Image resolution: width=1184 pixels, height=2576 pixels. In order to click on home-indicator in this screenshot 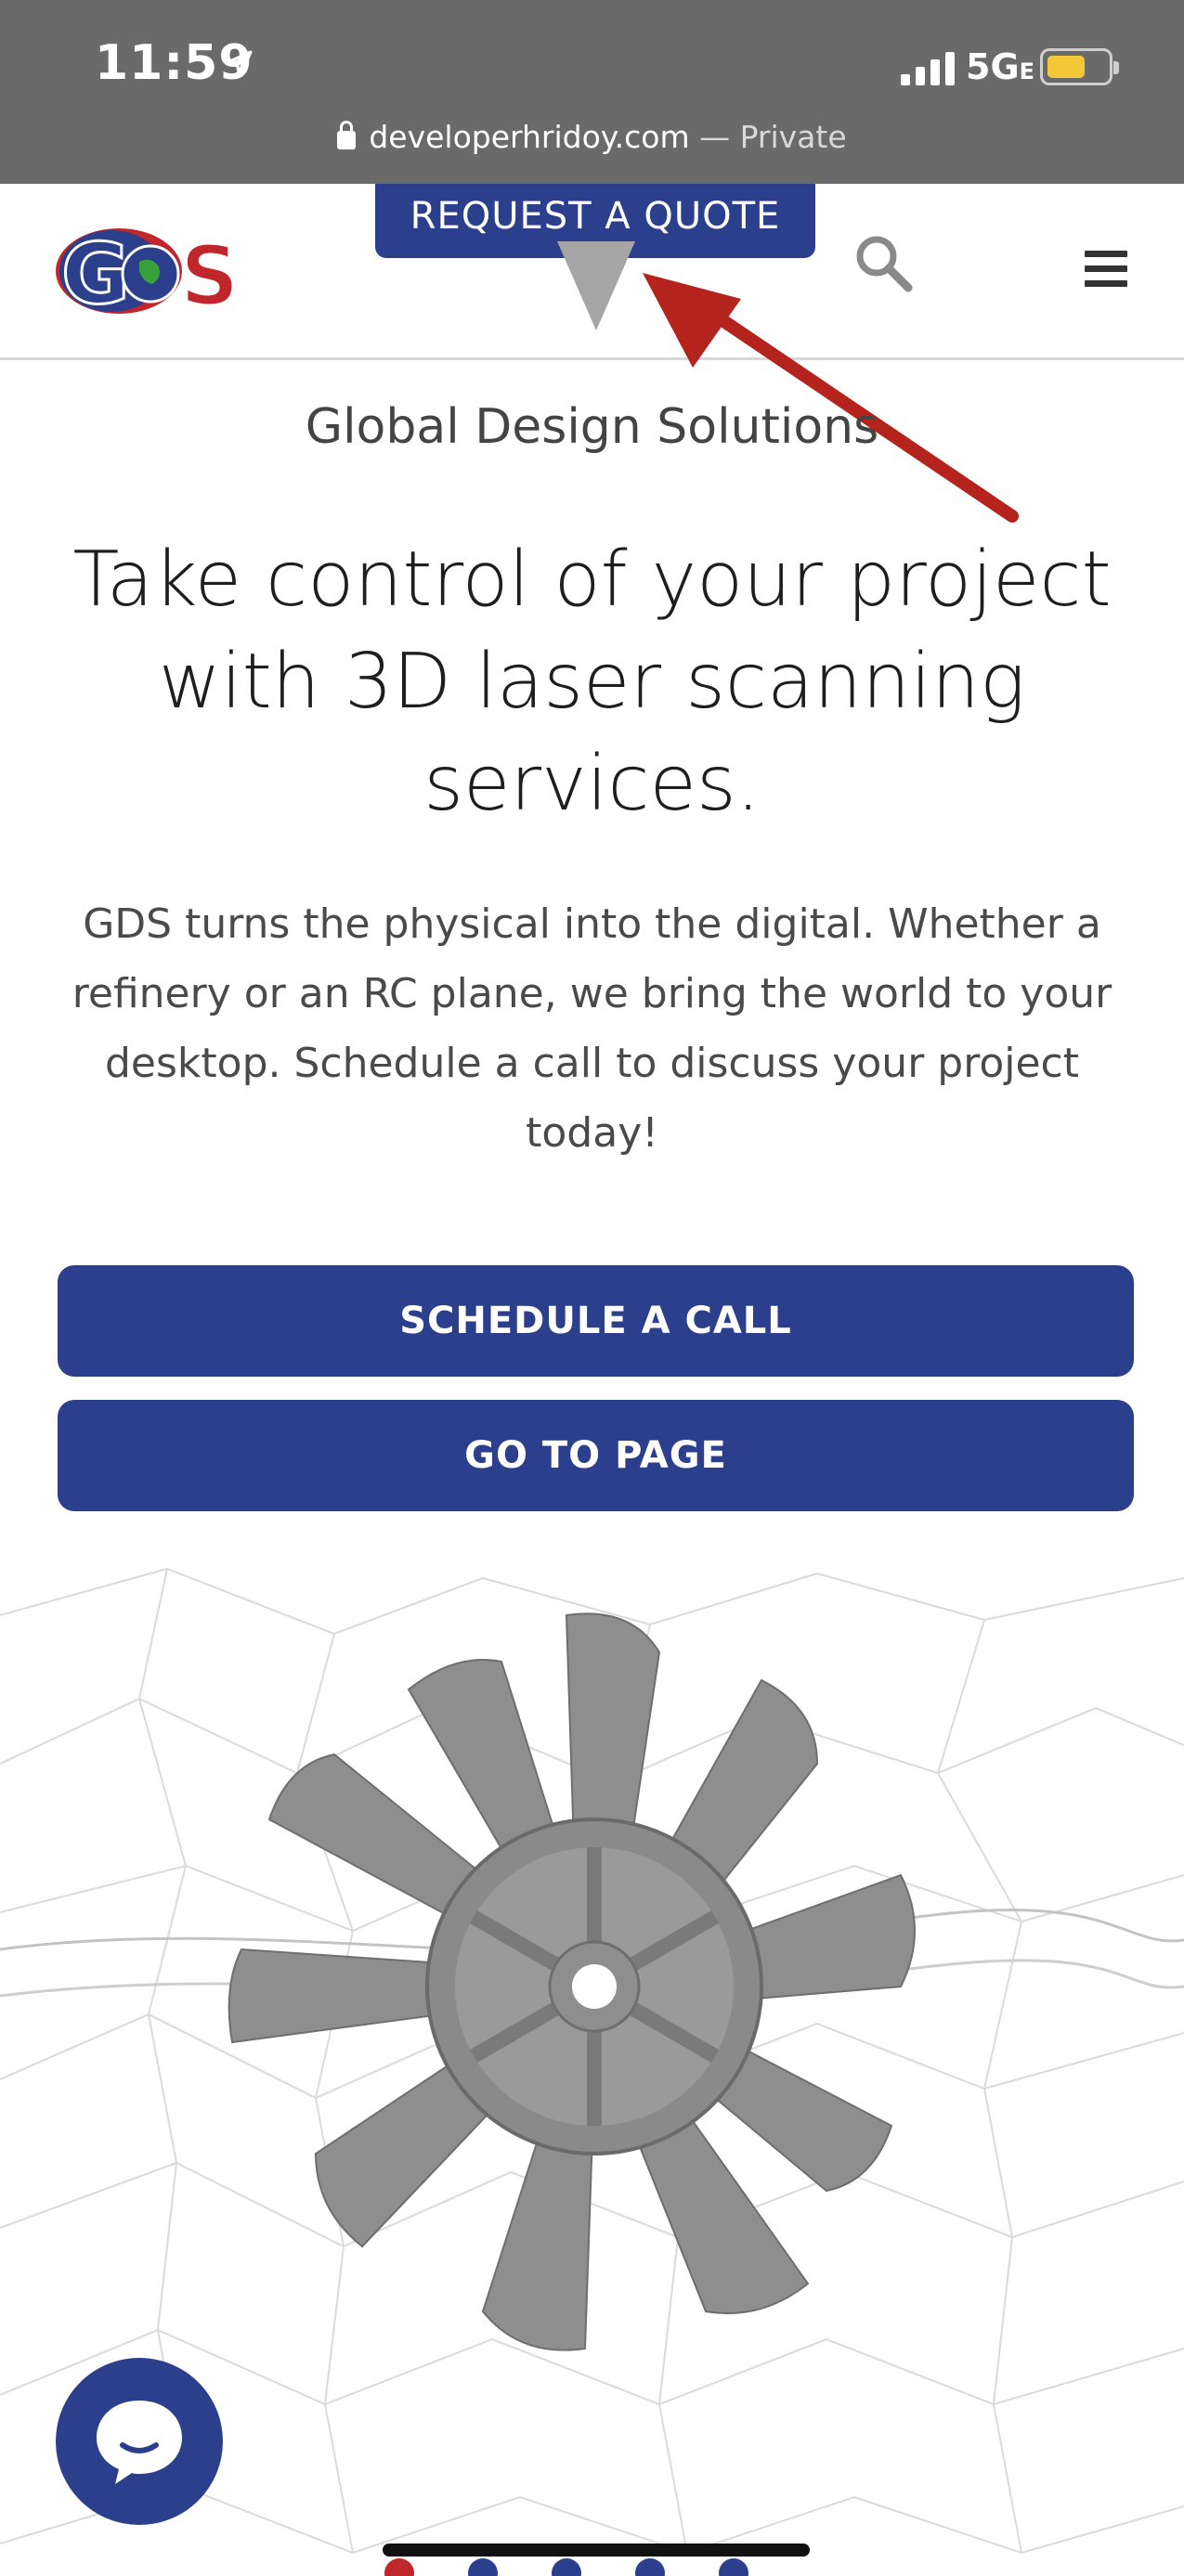, I will do `click(596, 2550)`.